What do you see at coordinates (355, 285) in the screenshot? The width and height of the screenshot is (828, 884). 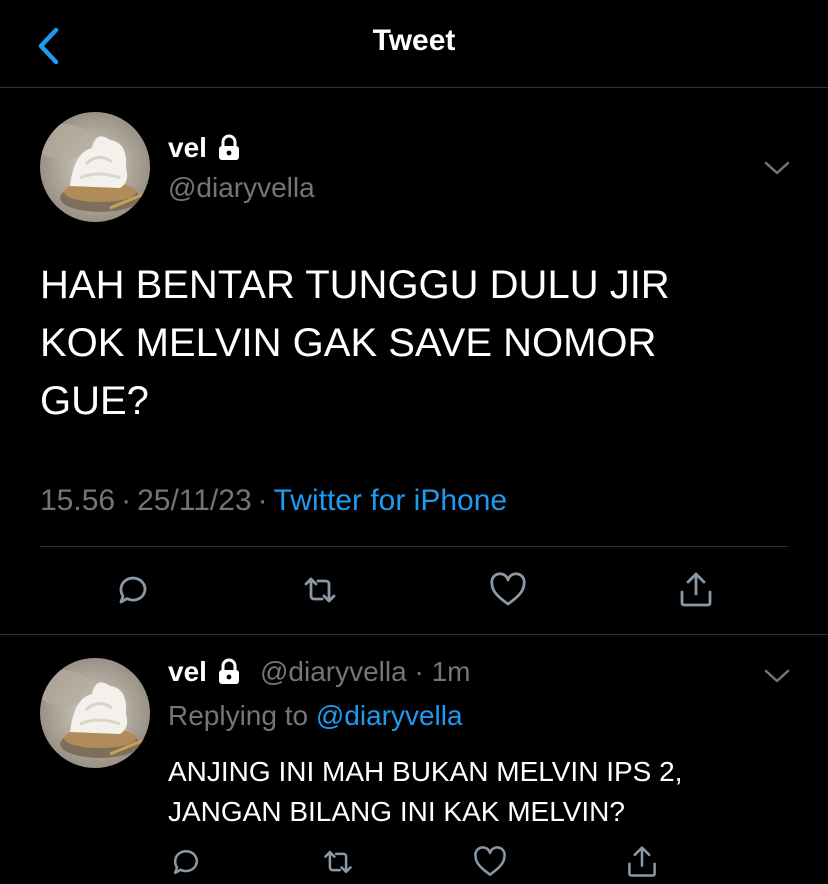 I see `tweet-text-line: HAH BENTAR TUNGGU DULU JIR` at bounding box center [355, 285].